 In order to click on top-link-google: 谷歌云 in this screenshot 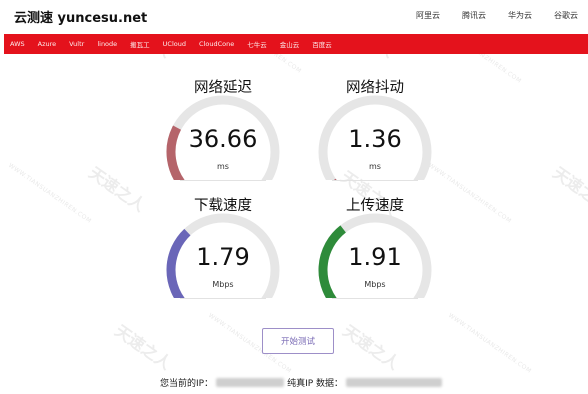, I will do `click(566, 15)`.